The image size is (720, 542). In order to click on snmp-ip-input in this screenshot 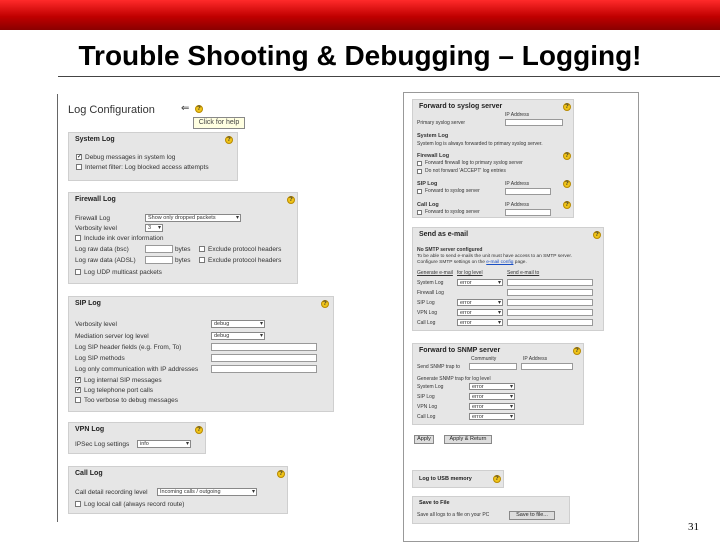, I will do `click(547, 366)`.